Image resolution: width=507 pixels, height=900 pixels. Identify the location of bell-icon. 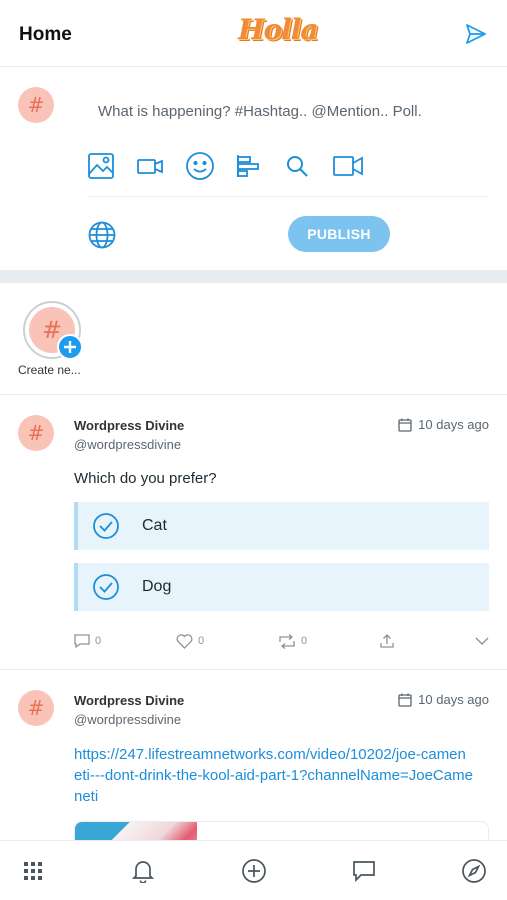
(143, 871).